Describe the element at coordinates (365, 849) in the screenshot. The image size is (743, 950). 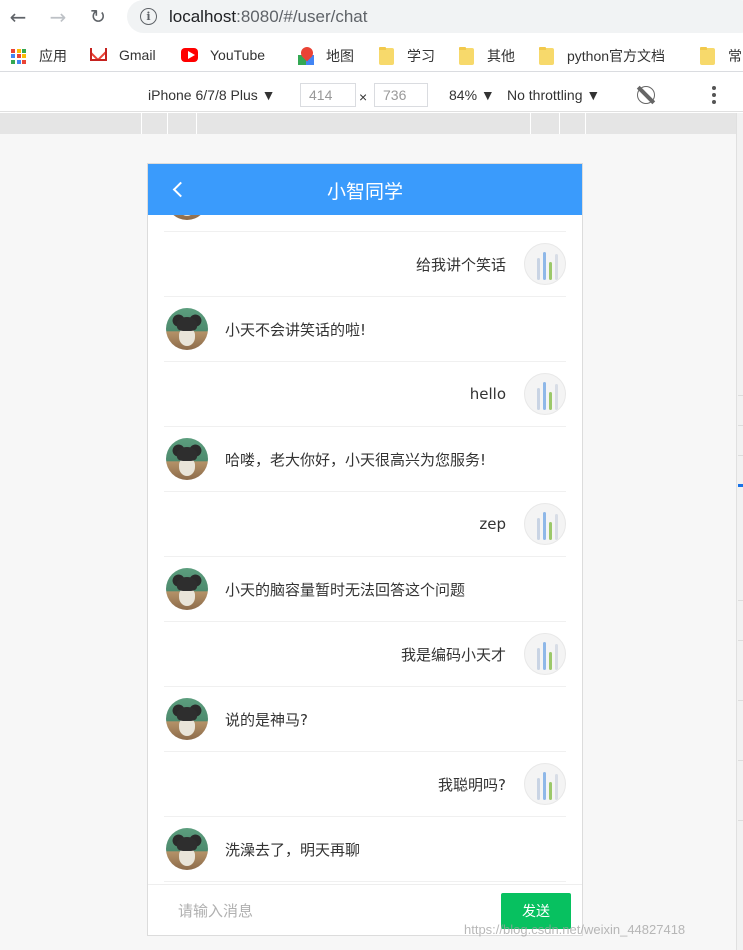
I see `message-row: 洗澡去了，明天再聊` at that location.